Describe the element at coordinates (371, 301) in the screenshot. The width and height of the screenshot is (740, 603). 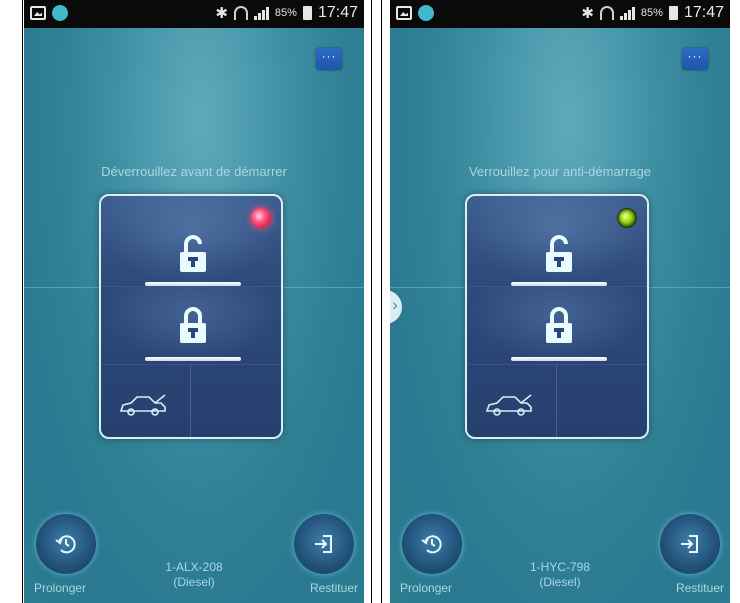
I see `frame-divider-middle` at that location.